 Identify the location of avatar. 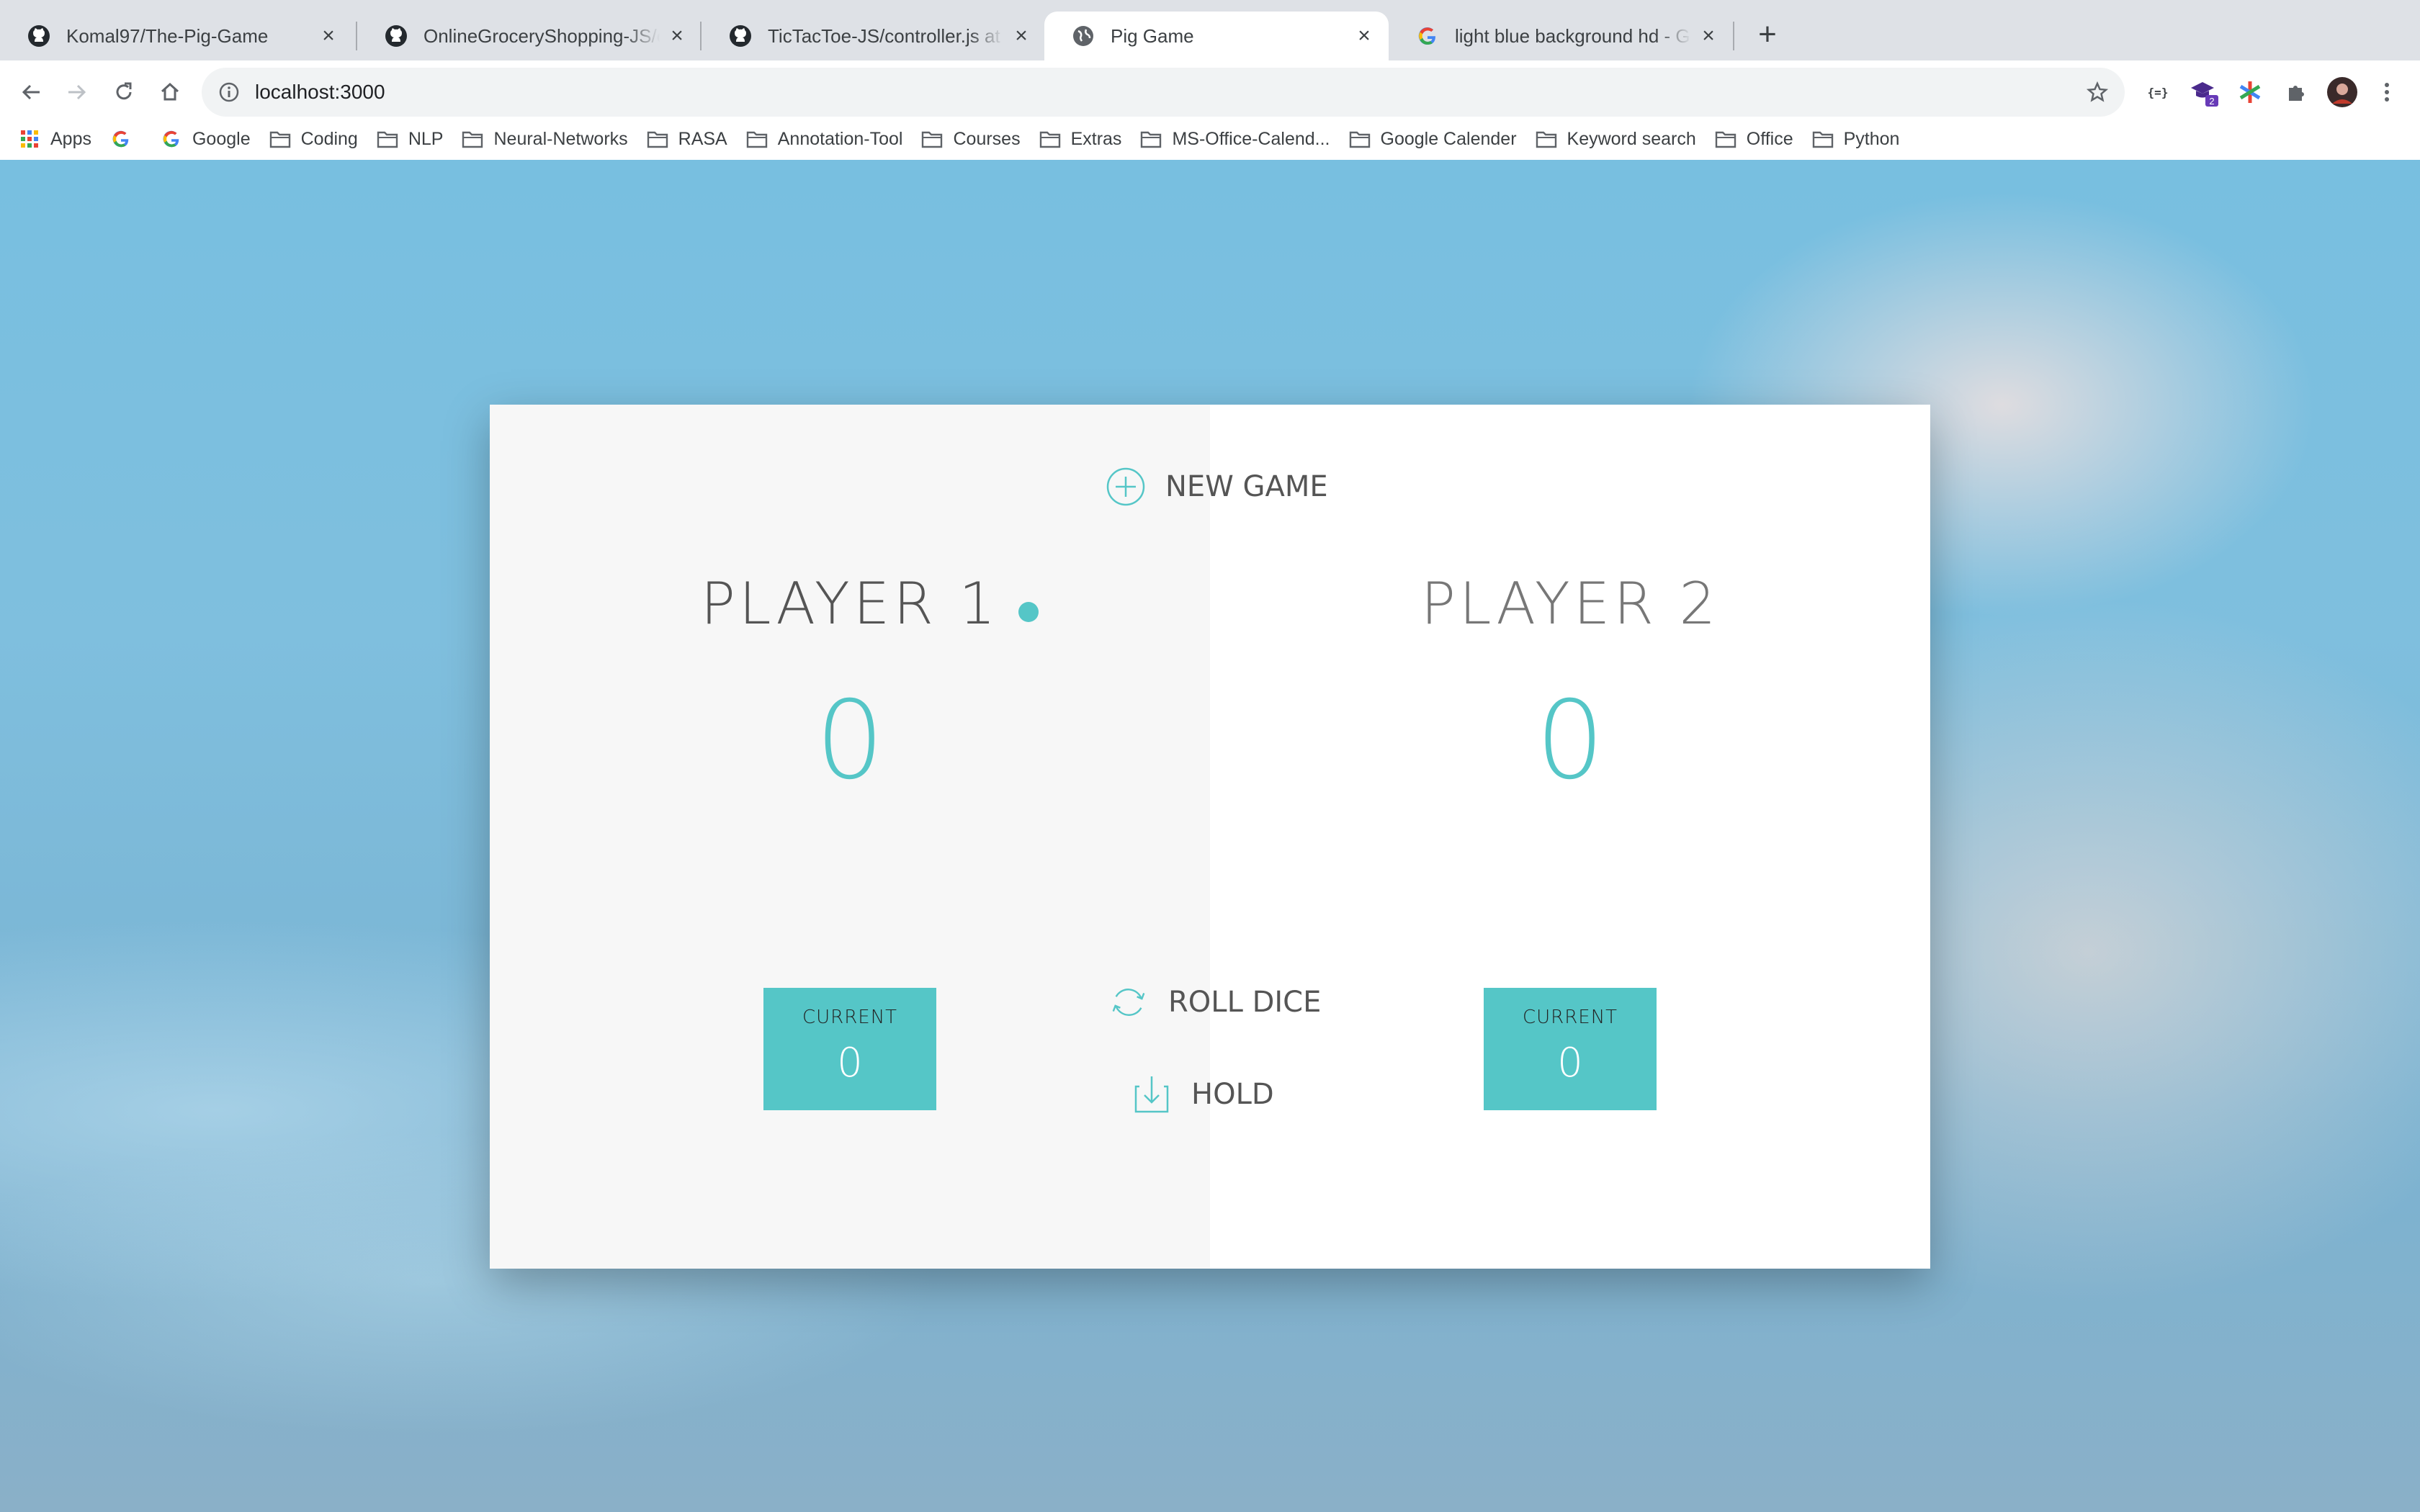
(2342, 92).